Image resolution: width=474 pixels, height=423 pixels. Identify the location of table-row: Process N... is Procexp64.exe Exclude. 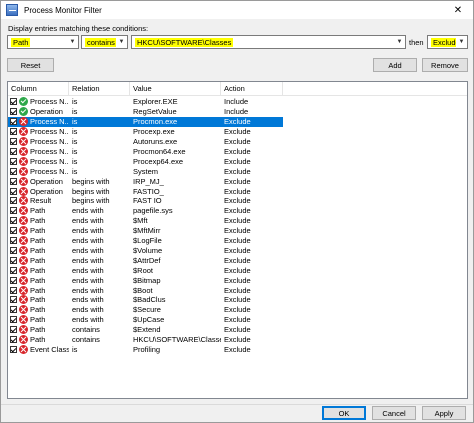
(145, 161).